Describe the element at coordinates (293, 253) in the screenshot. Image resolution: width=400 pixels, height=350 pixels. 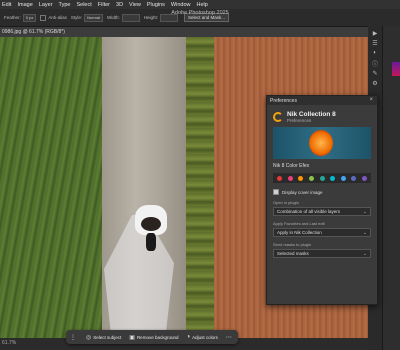
I see `send-masks-value: Selected masks` at that location.